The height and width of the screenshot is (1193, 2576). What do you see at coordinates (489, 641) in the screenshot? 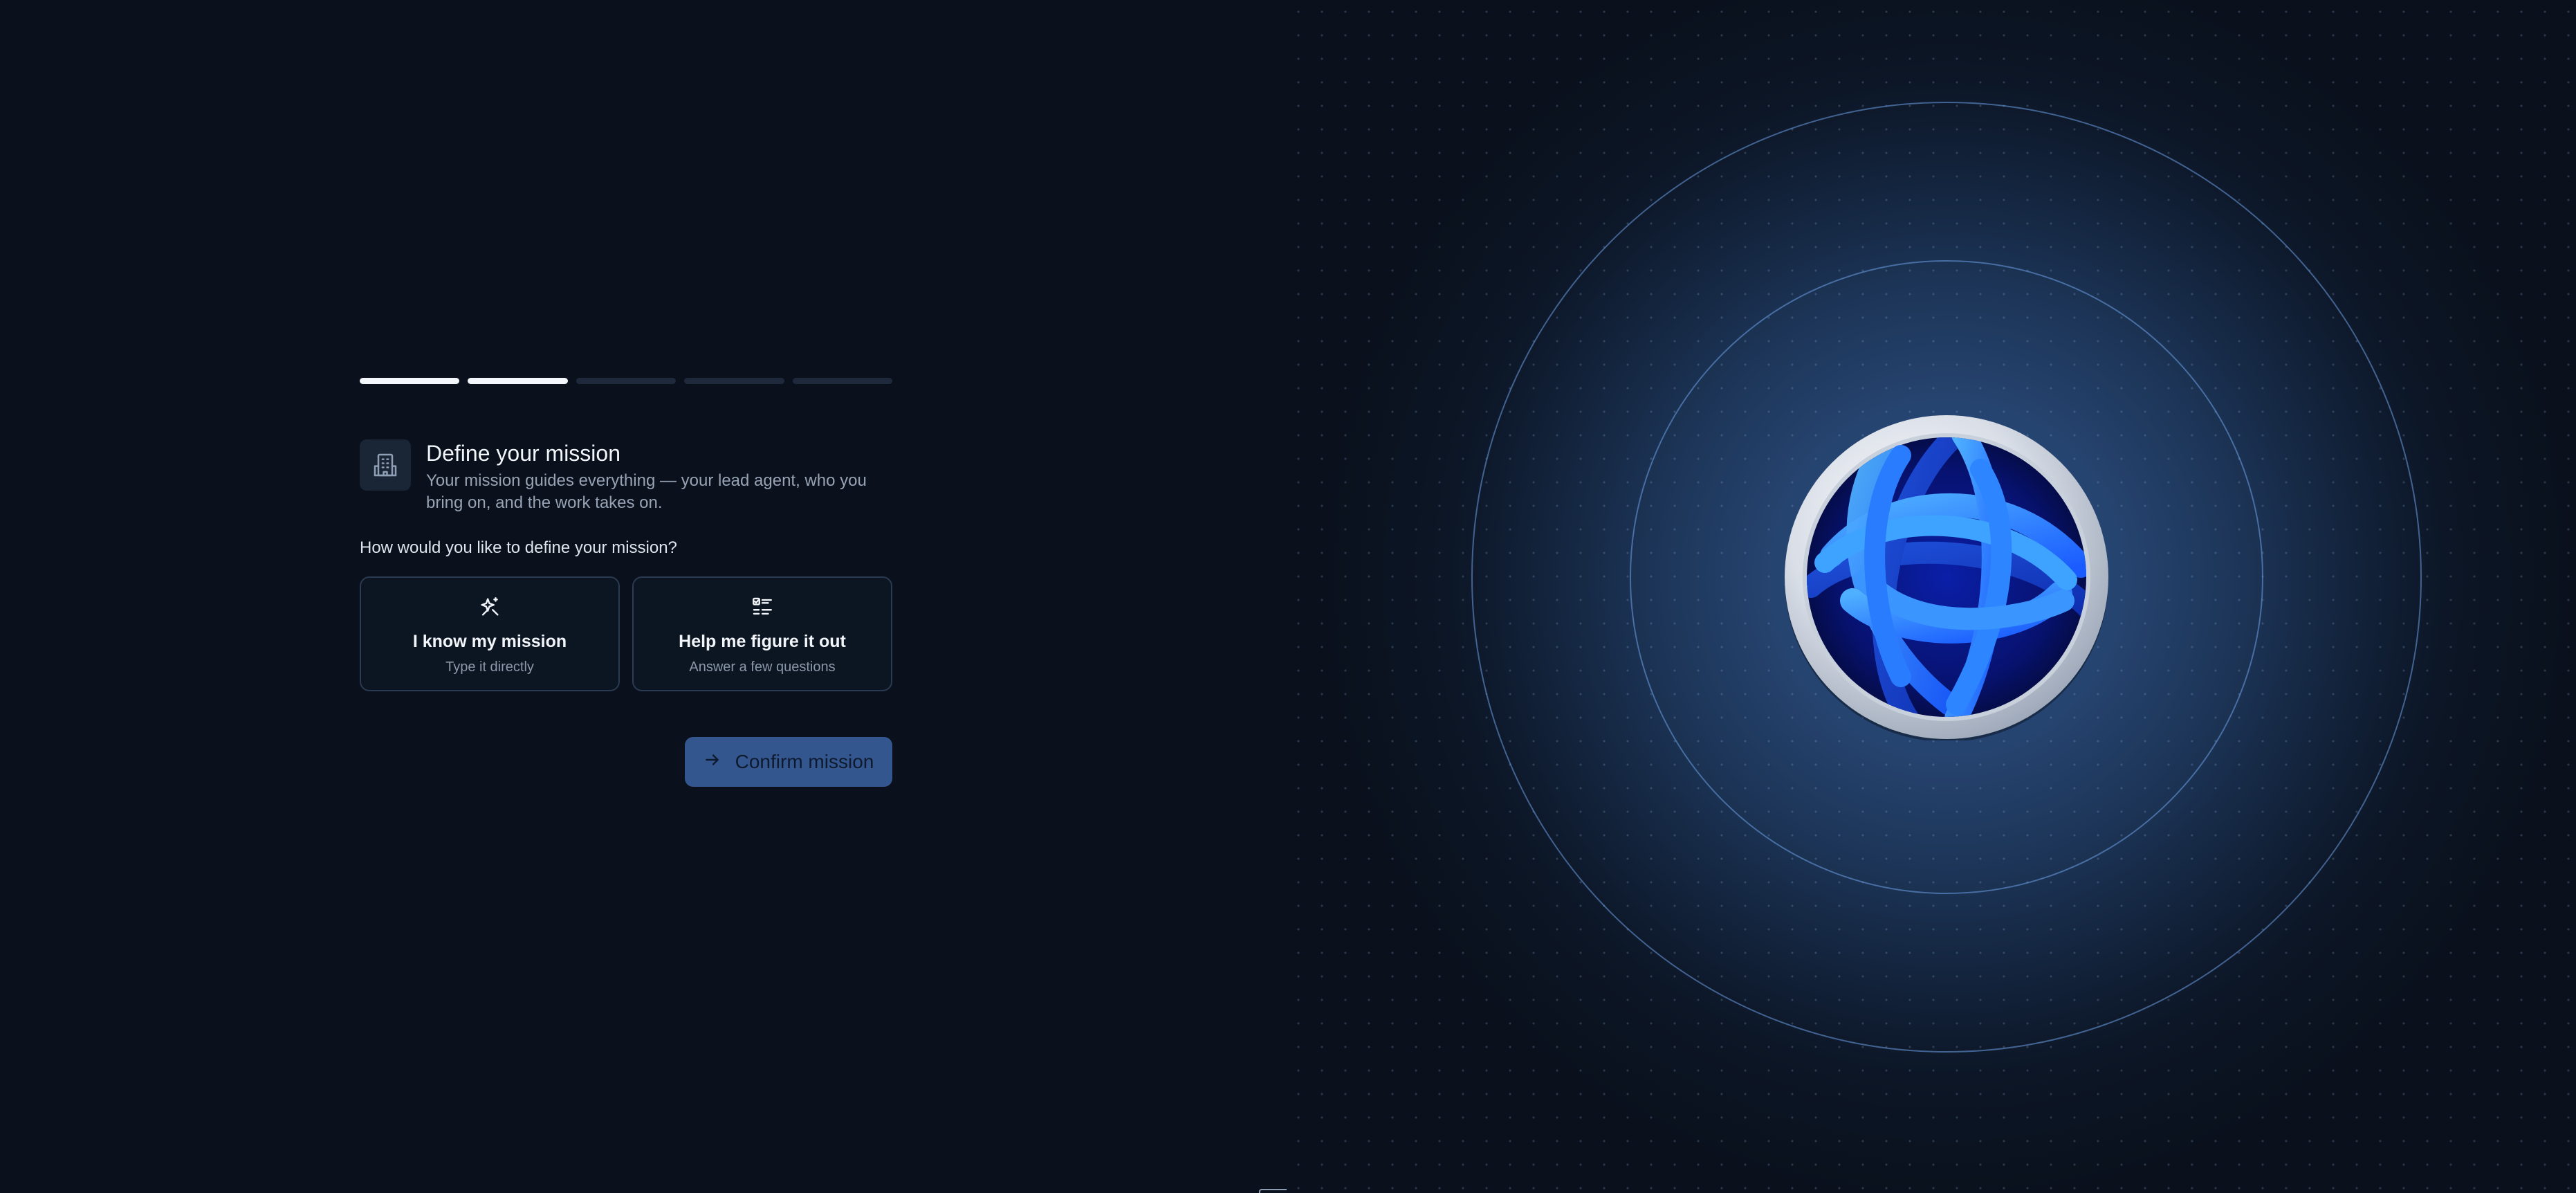
I see `option-title: I know my mission` at bounding box center [489, 641].